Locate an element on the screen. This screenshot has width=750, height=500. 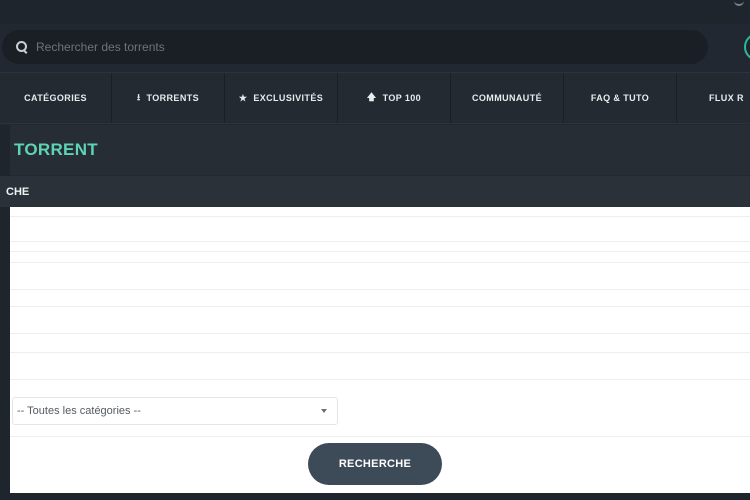
nav-item-label: TOP 100 is located at coordinates (402, 98).